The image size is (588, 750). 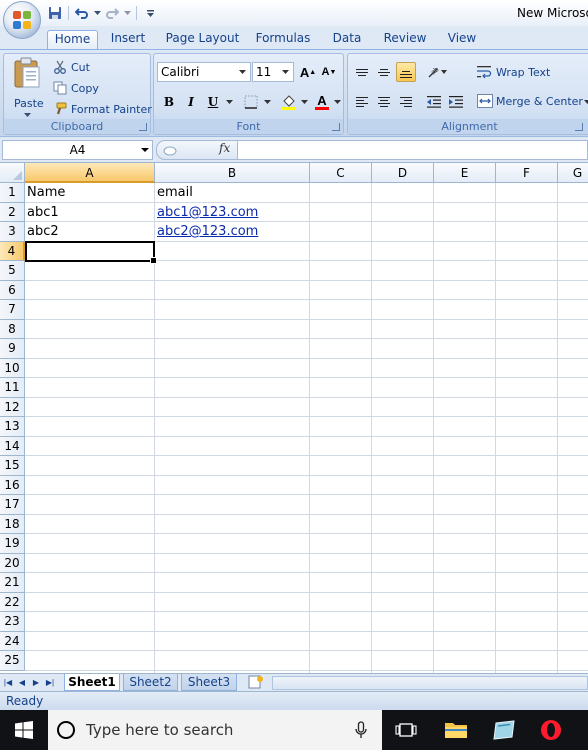 I want to click on sheet-tab-sheet3: Sheet3, so click(x=209, y=682).